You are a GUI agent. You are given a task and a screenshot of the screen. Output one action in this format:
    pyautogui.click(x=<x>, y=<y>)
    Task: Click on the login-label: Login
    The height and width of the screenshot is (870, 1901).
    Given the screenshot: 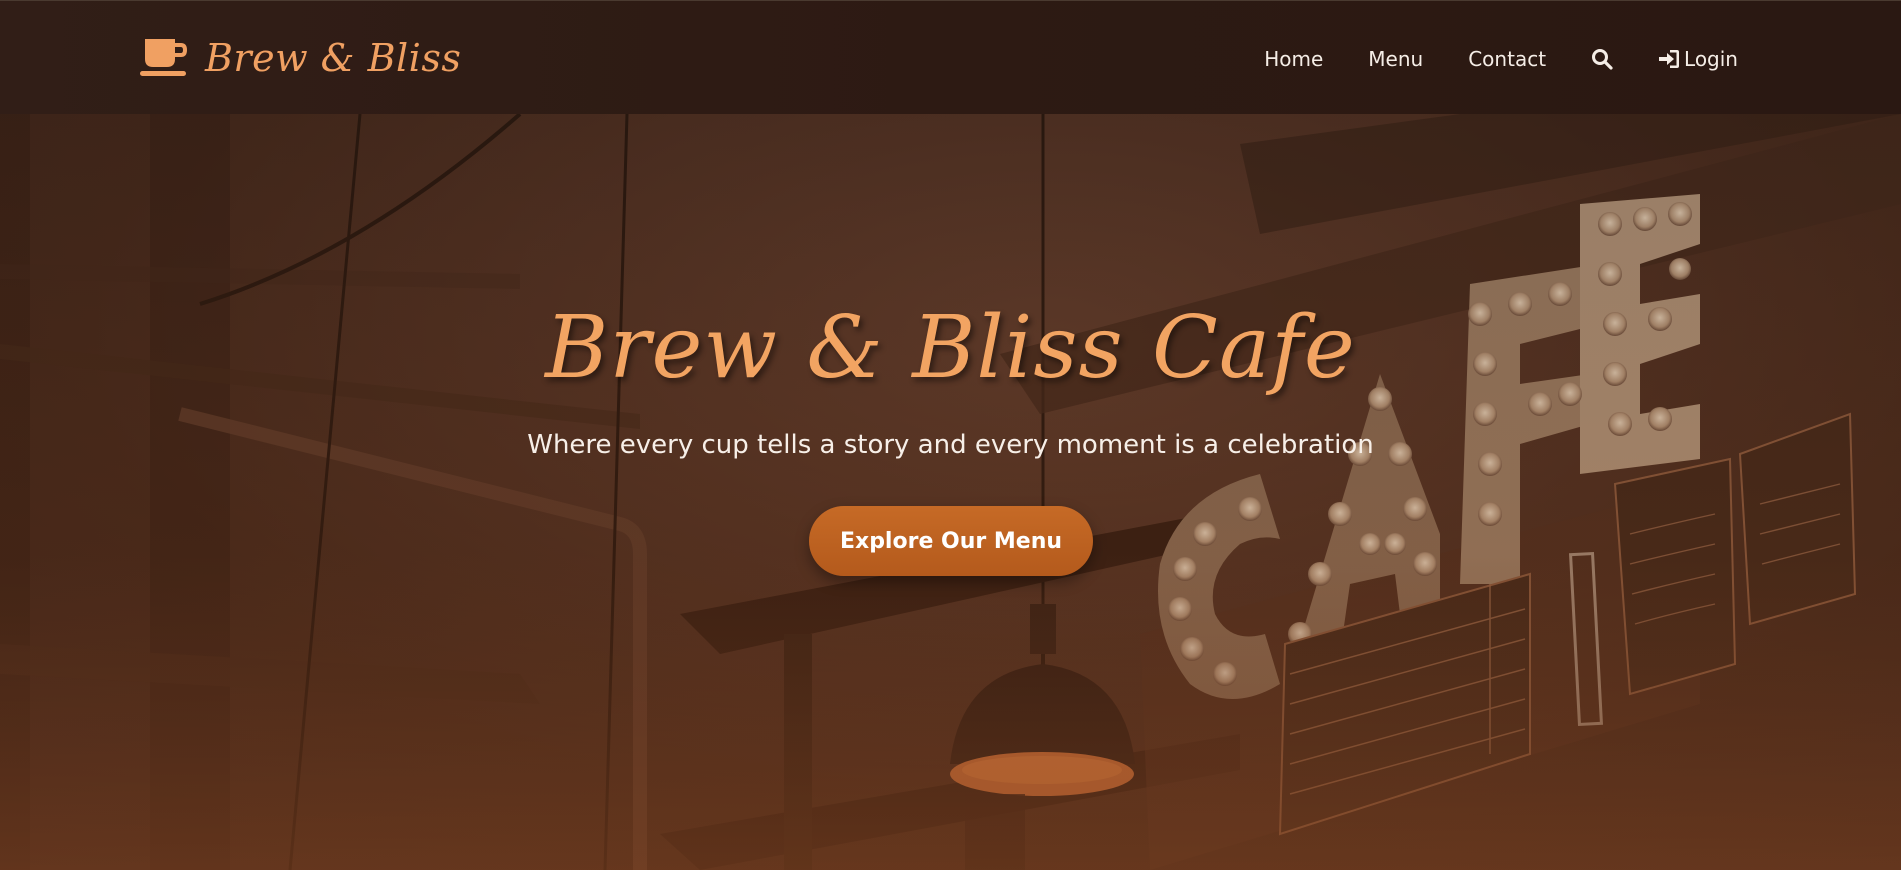 What is the action you would take?
    pyautogui.click(x=1711, y=59)
    